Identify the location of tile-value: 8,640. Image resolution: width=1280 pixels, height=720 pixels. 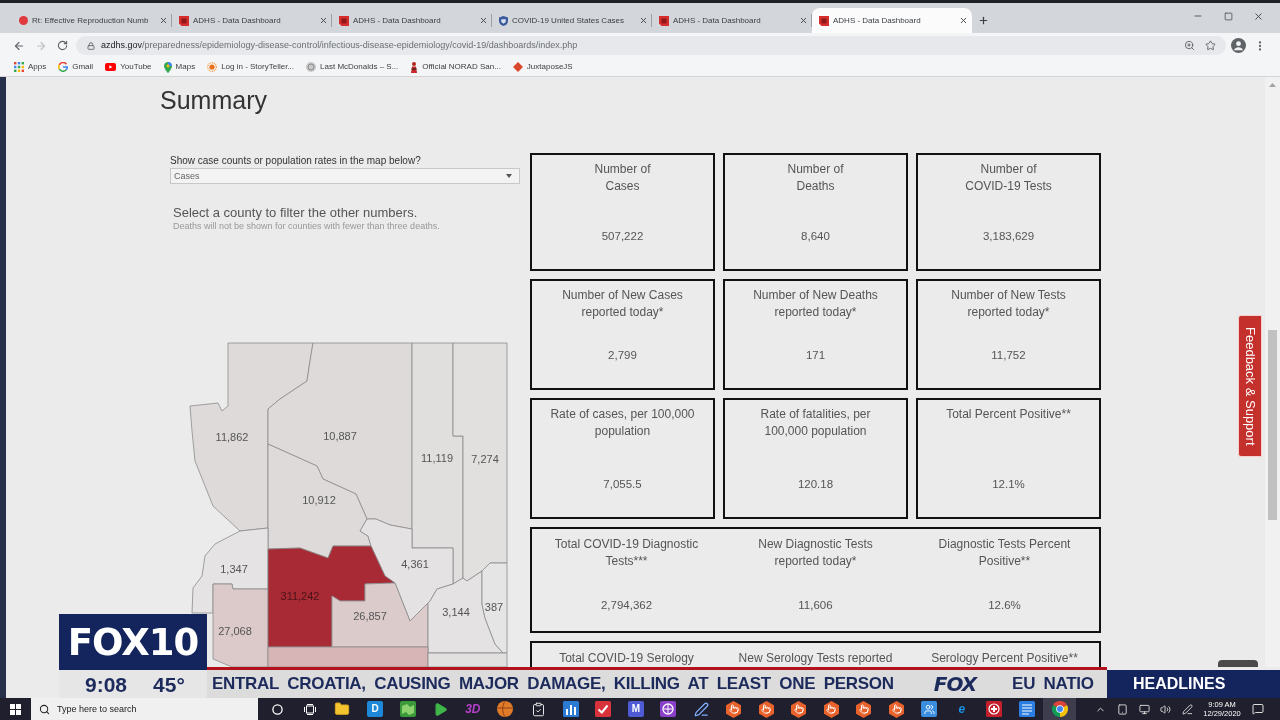
(815, 236).